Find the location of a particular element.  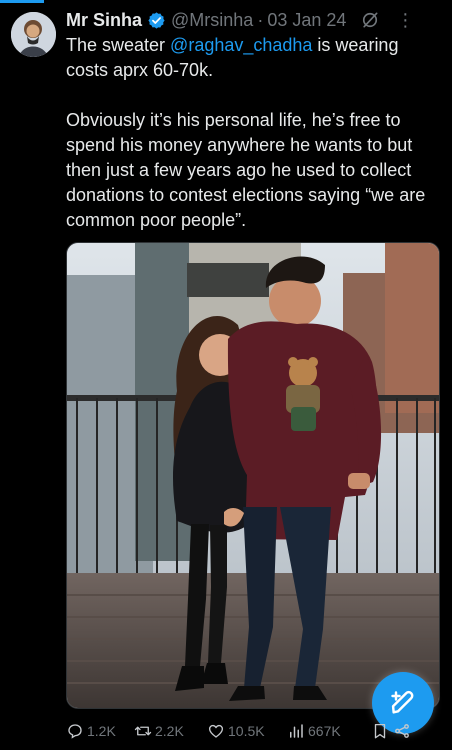

author-handle: @Mrsinha is located at coordinates (212, 20).